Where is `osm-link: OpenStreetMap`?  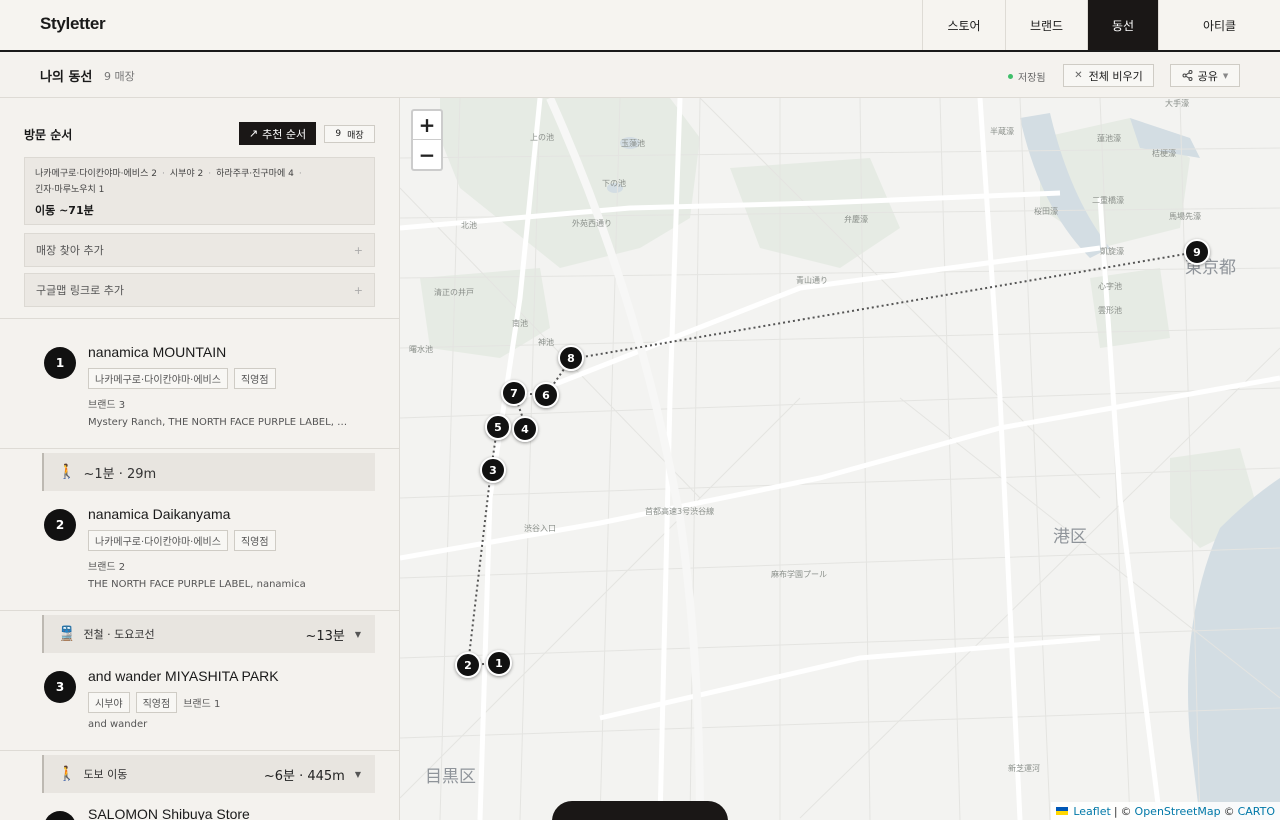
osm-link: OpenStreetMap is located at coordinates (1178, 811).